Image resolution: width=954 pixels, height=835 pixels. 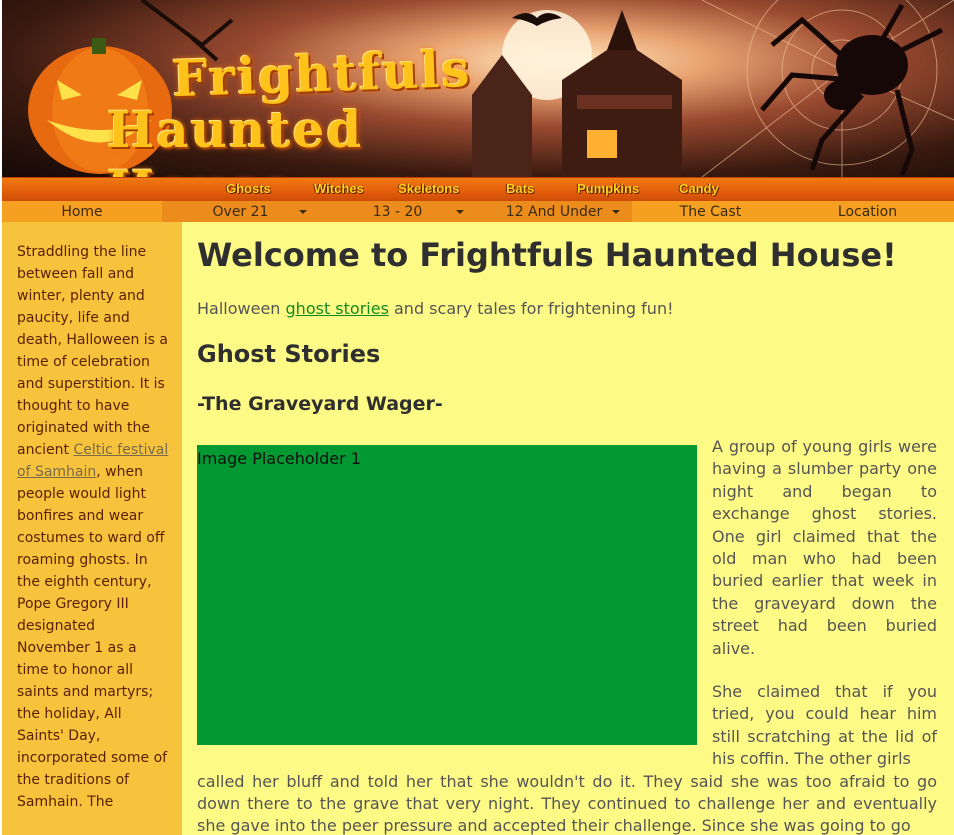 What do you see at coordinates (235, 138) in the screenshot?
I see `logo-line-2: Haunted House` at bounding box center [235, 138].